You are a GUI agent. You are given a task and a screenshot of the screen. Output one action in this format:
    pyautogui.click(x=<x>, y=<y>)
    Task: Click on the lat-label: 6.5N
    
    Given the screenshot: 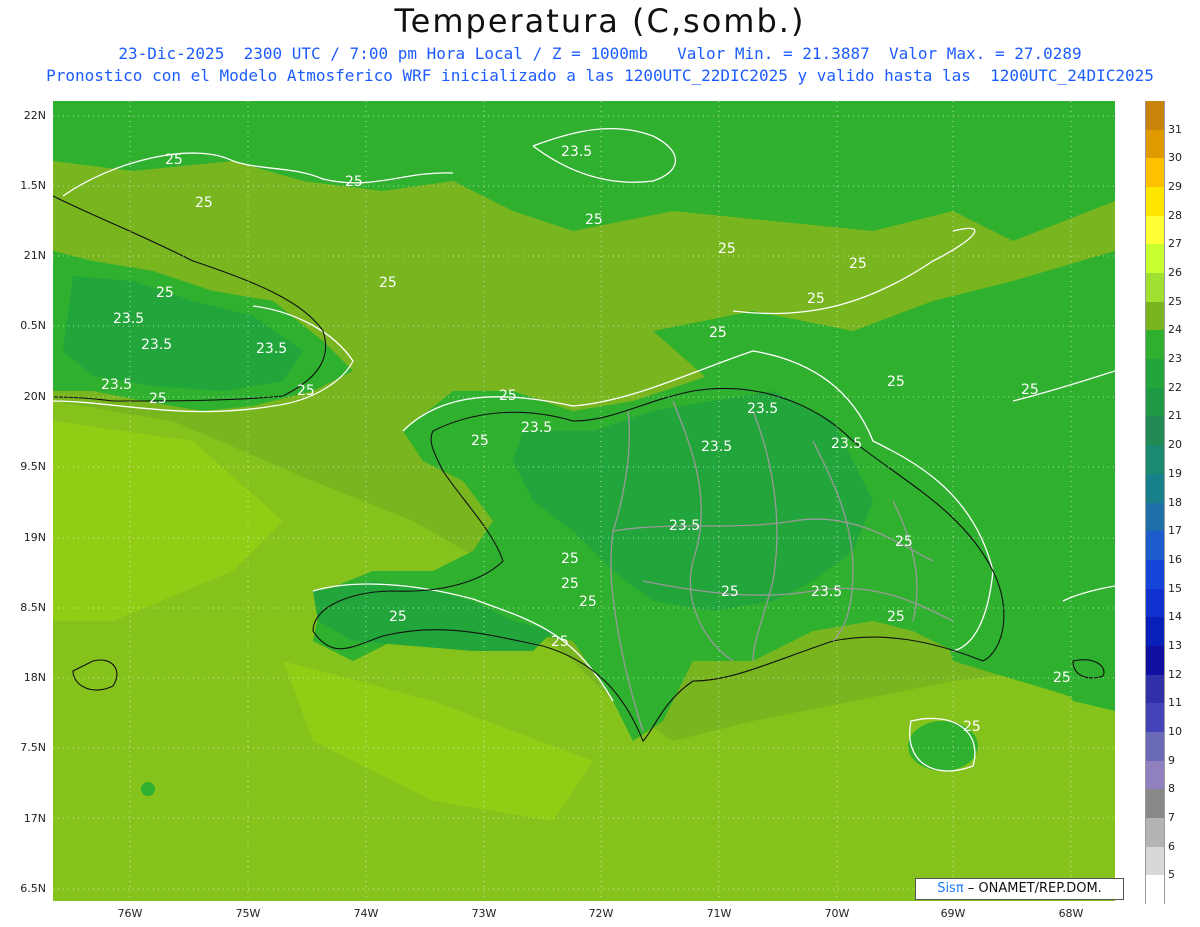 What is the action you would take?
    pyautogui.click(x=33, y=888)
    